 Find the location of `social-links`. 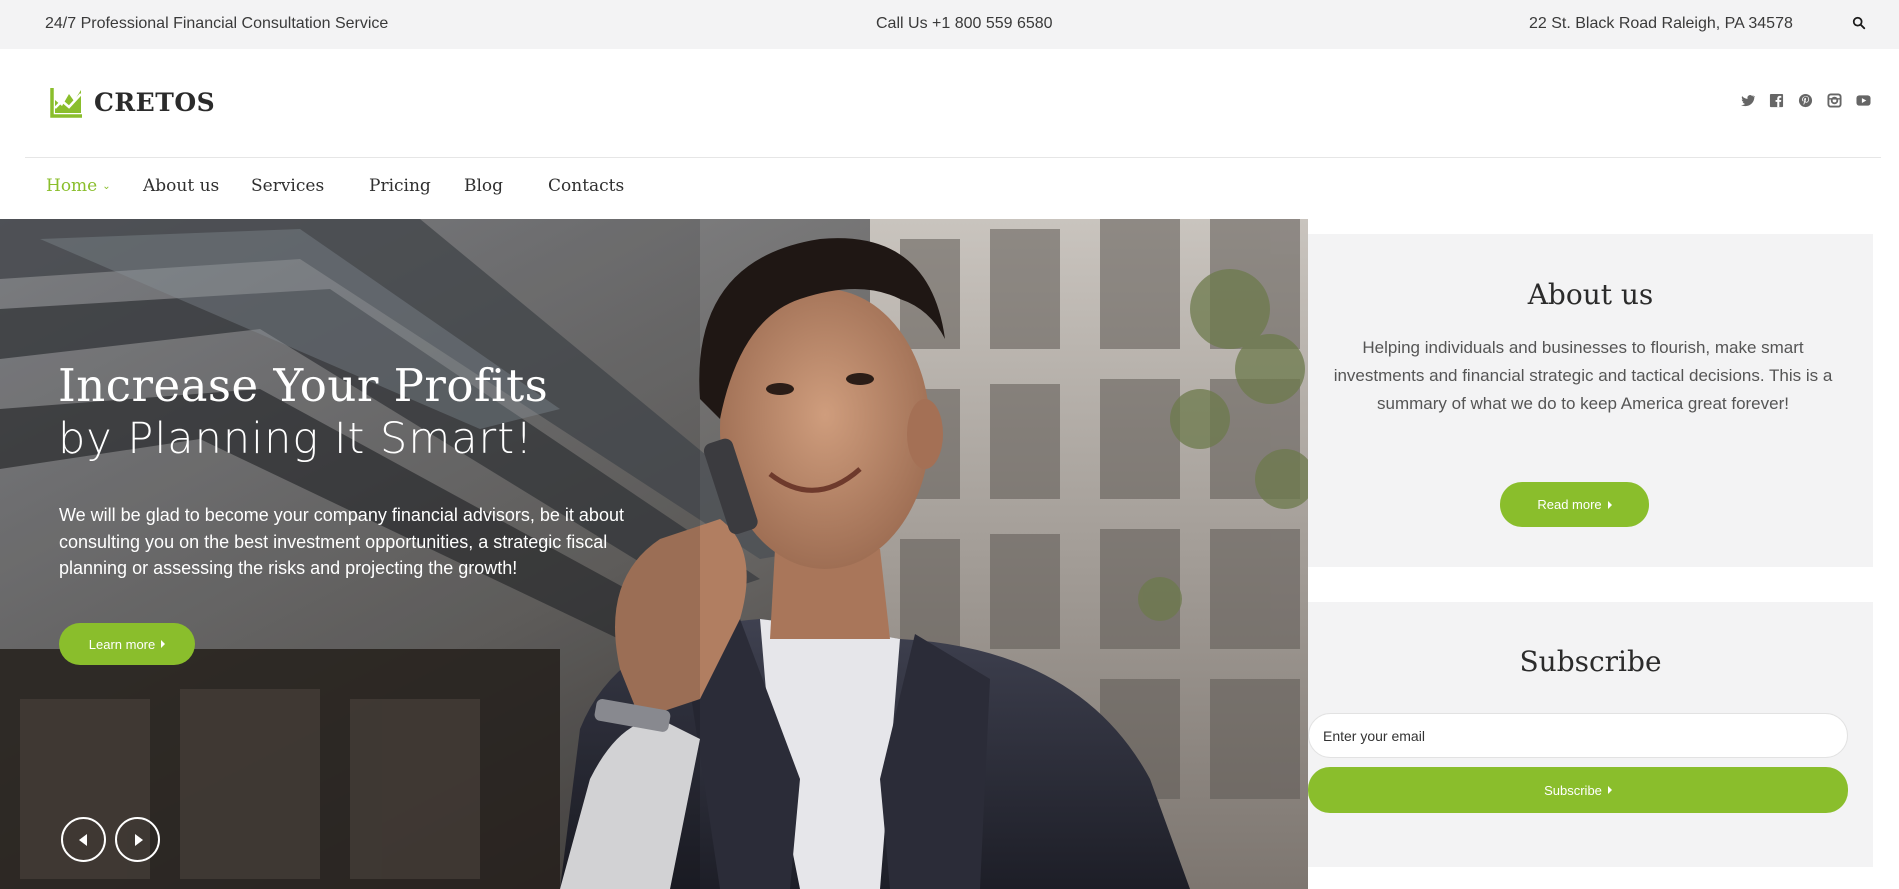

social-links is located at coordinates (1805, 100).